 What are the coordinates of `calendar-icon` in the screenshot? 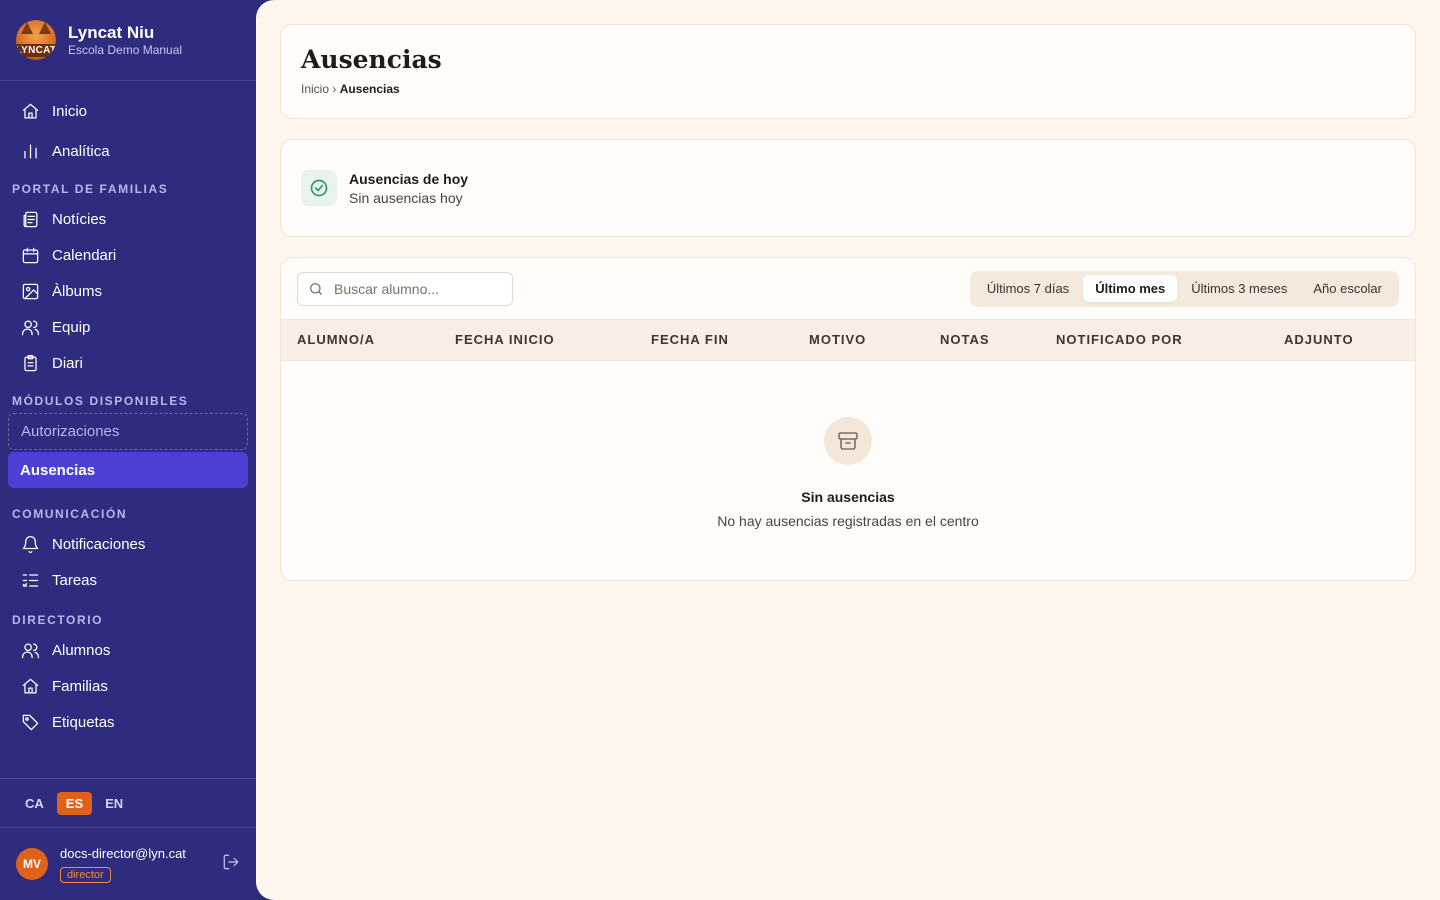 It's located at (30, 255).